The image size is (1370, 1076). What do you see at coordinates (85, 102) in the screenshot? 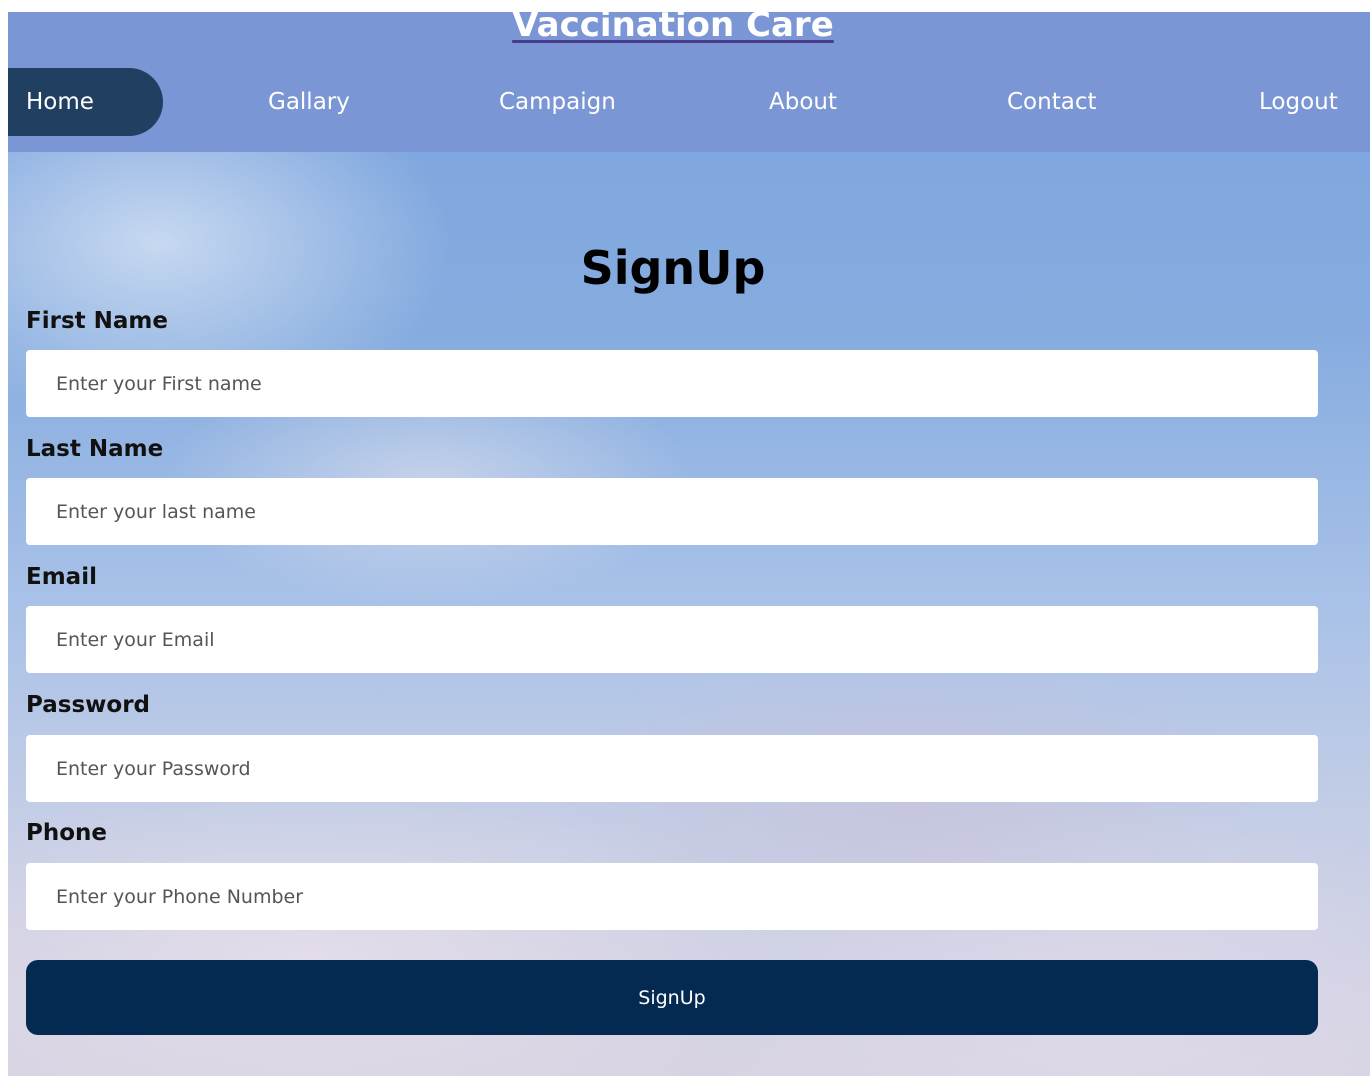
I see `nav-item-home: Home` at bounding box center [85, 102].